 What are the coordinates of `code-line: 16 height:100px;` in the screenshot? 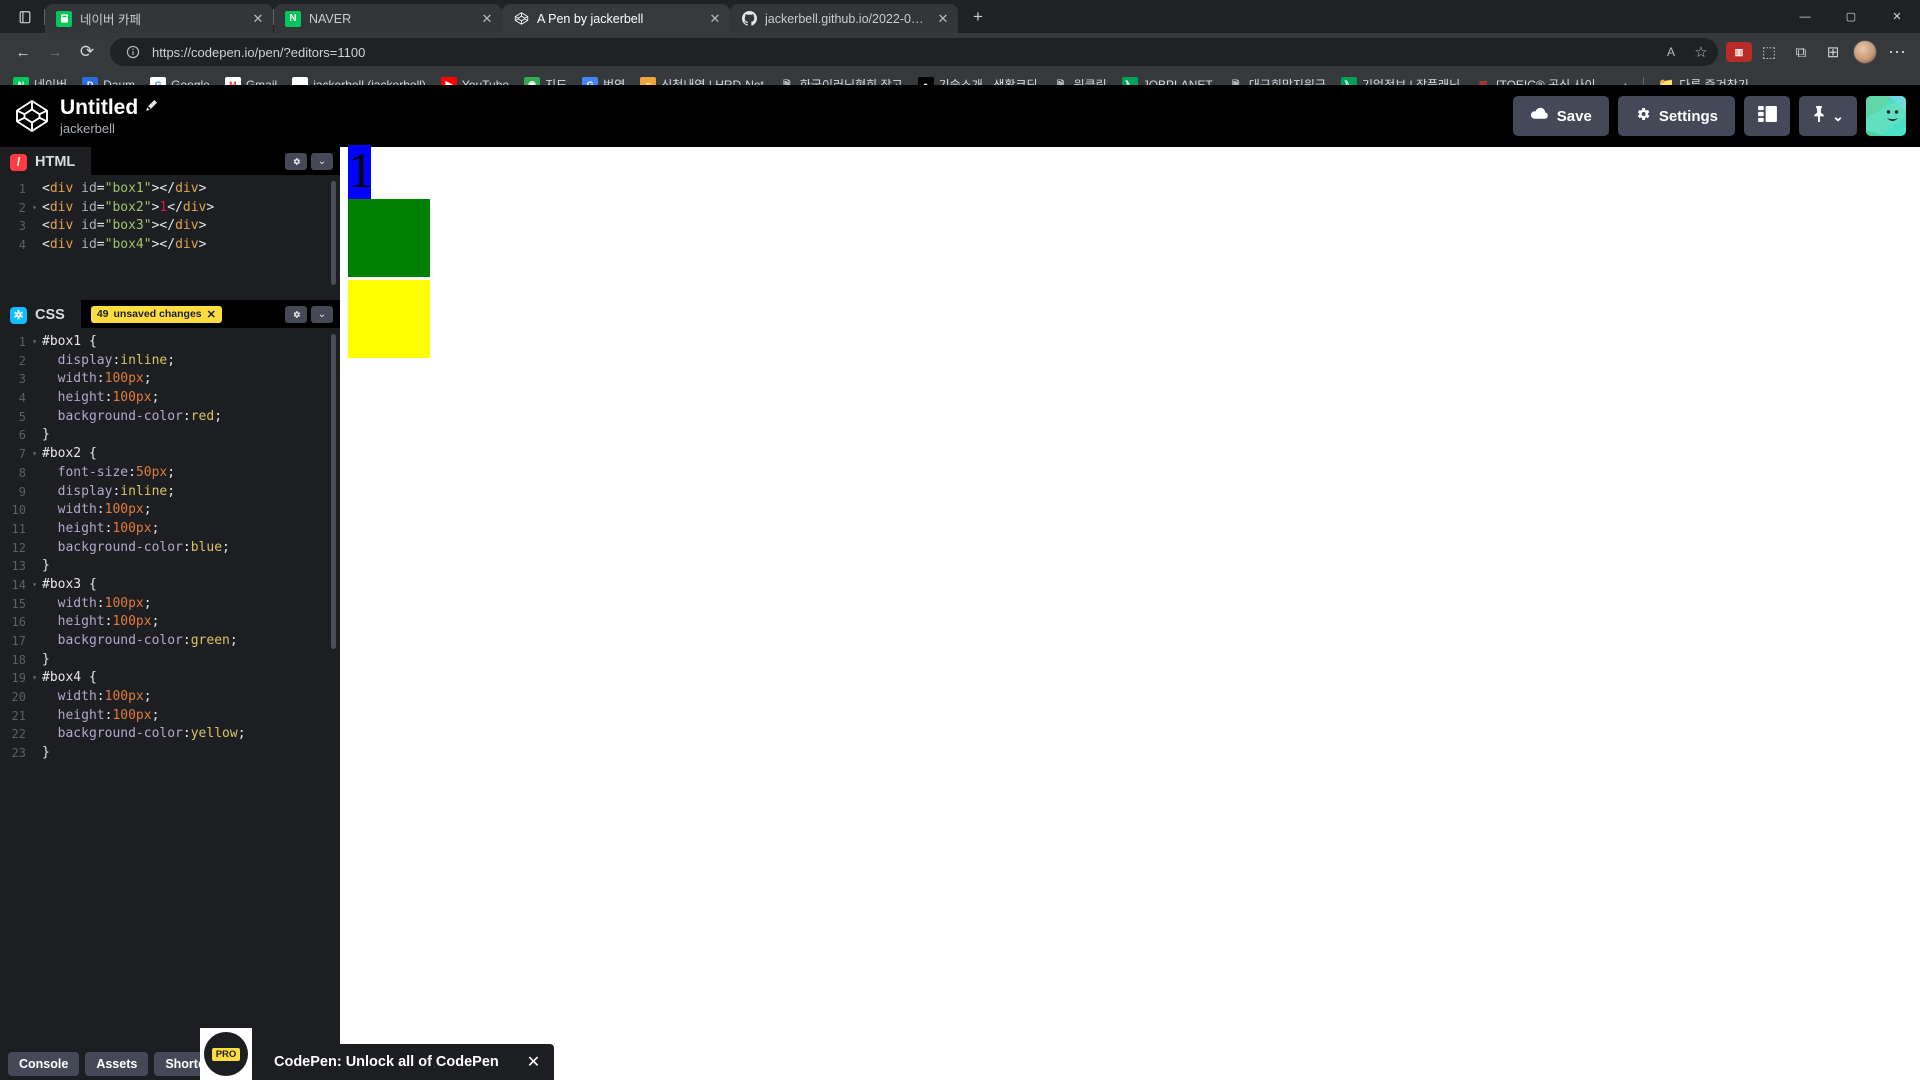 It's located at (170, 622).